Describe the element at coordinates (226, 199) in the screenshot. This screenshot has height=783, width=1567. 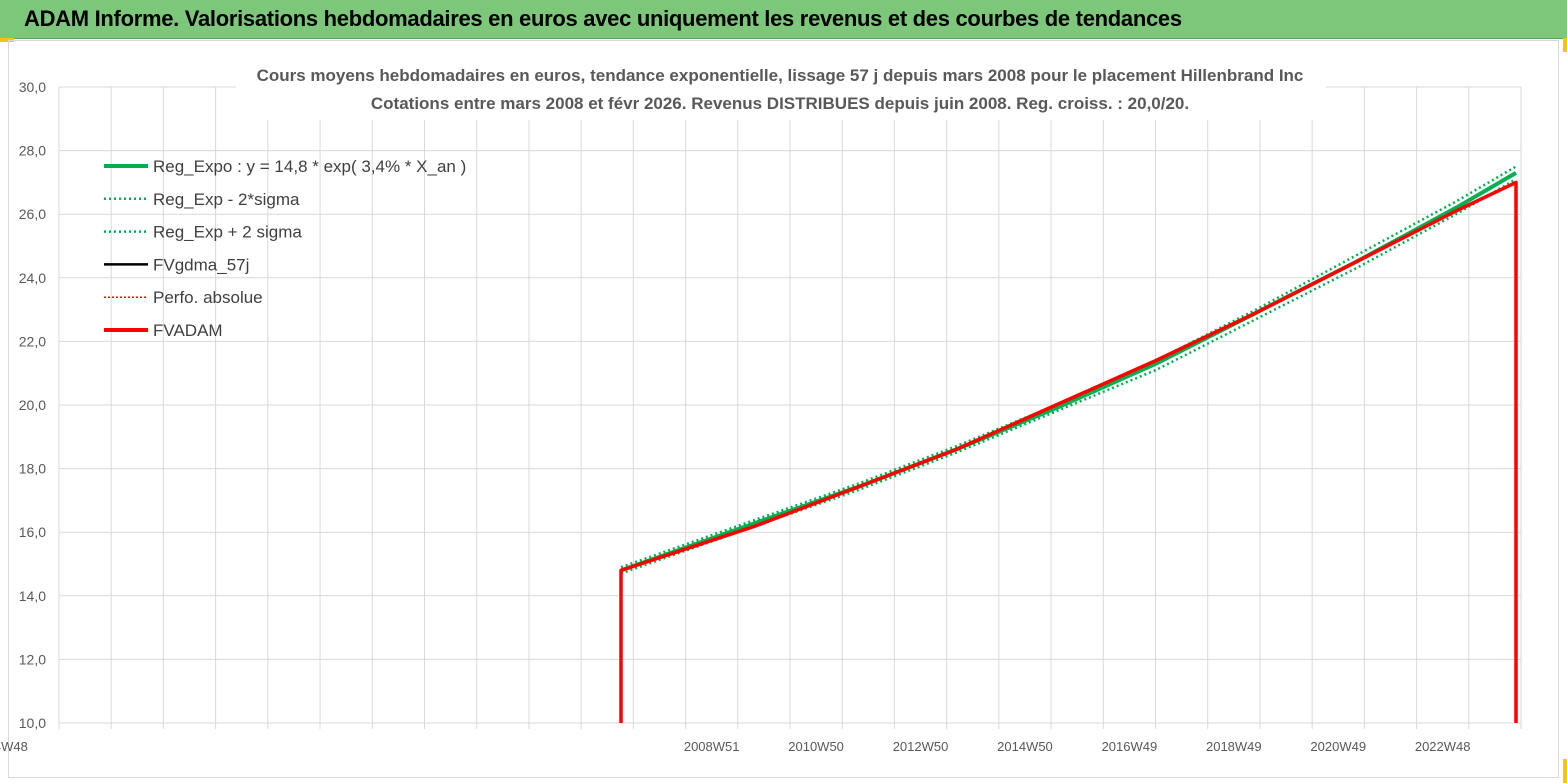
I see `legend-label: Reg_Exp - 2*sigma` at that location.